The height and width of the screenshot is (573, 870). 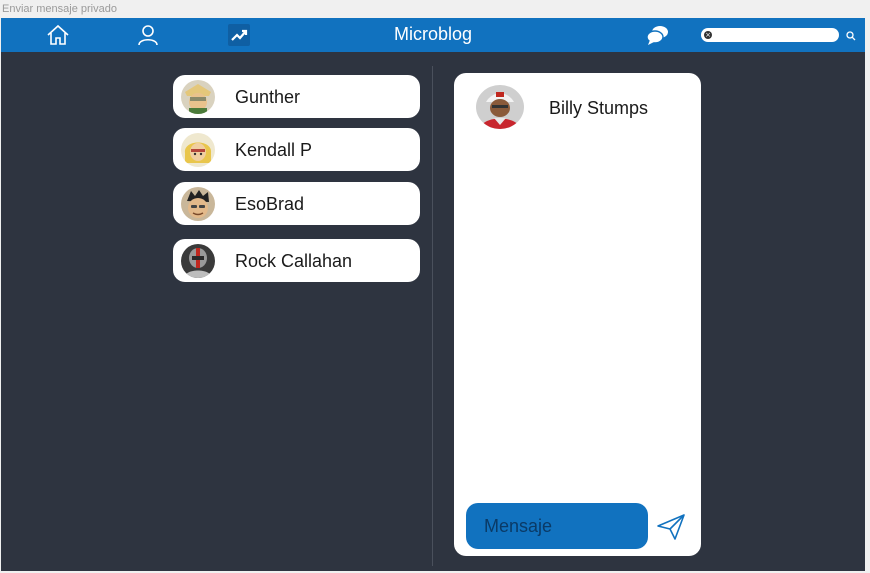 What do you see at coordinates (59, 9) in the screenshot?
I see `window-caption: Enviar mensaje privado` at bounding box center [59, 9].